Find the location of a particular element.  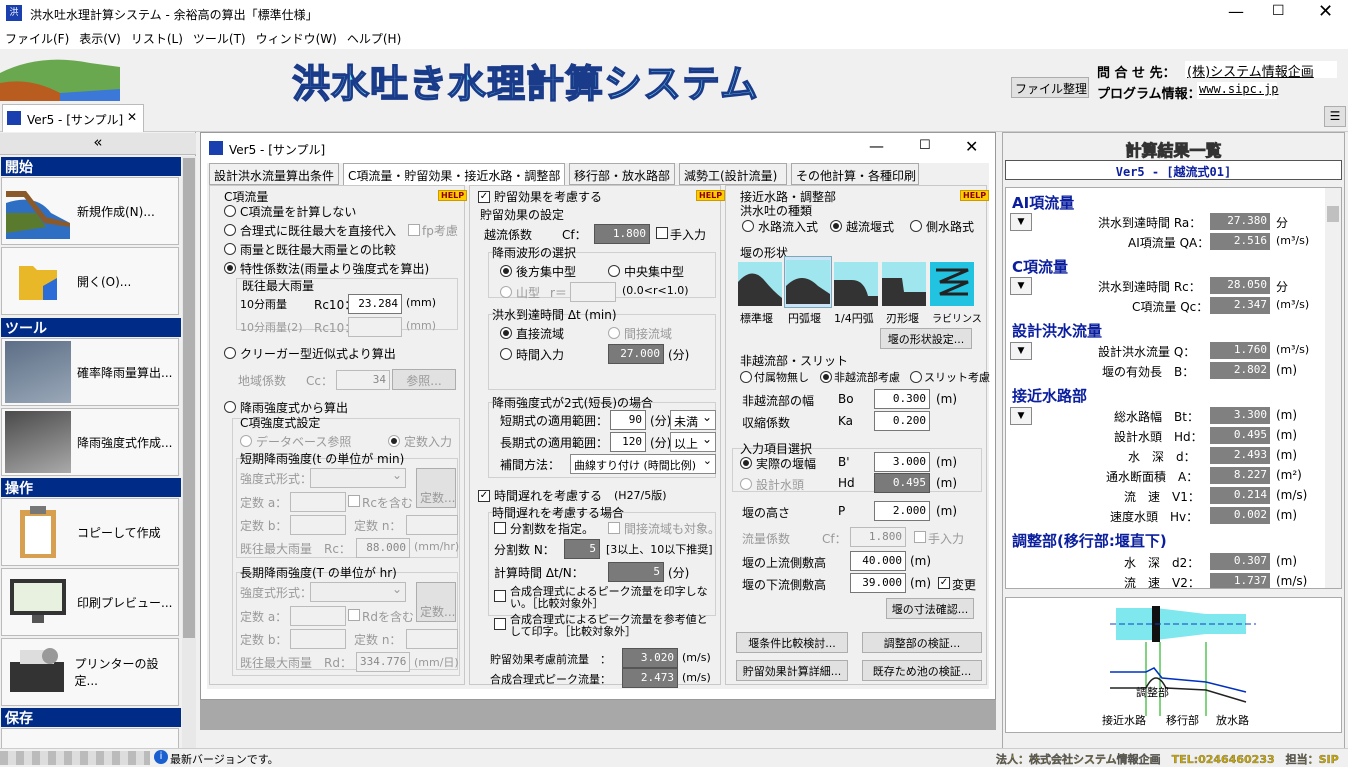

close-tab-icon: ✕ is located at coordinates (132, 117).